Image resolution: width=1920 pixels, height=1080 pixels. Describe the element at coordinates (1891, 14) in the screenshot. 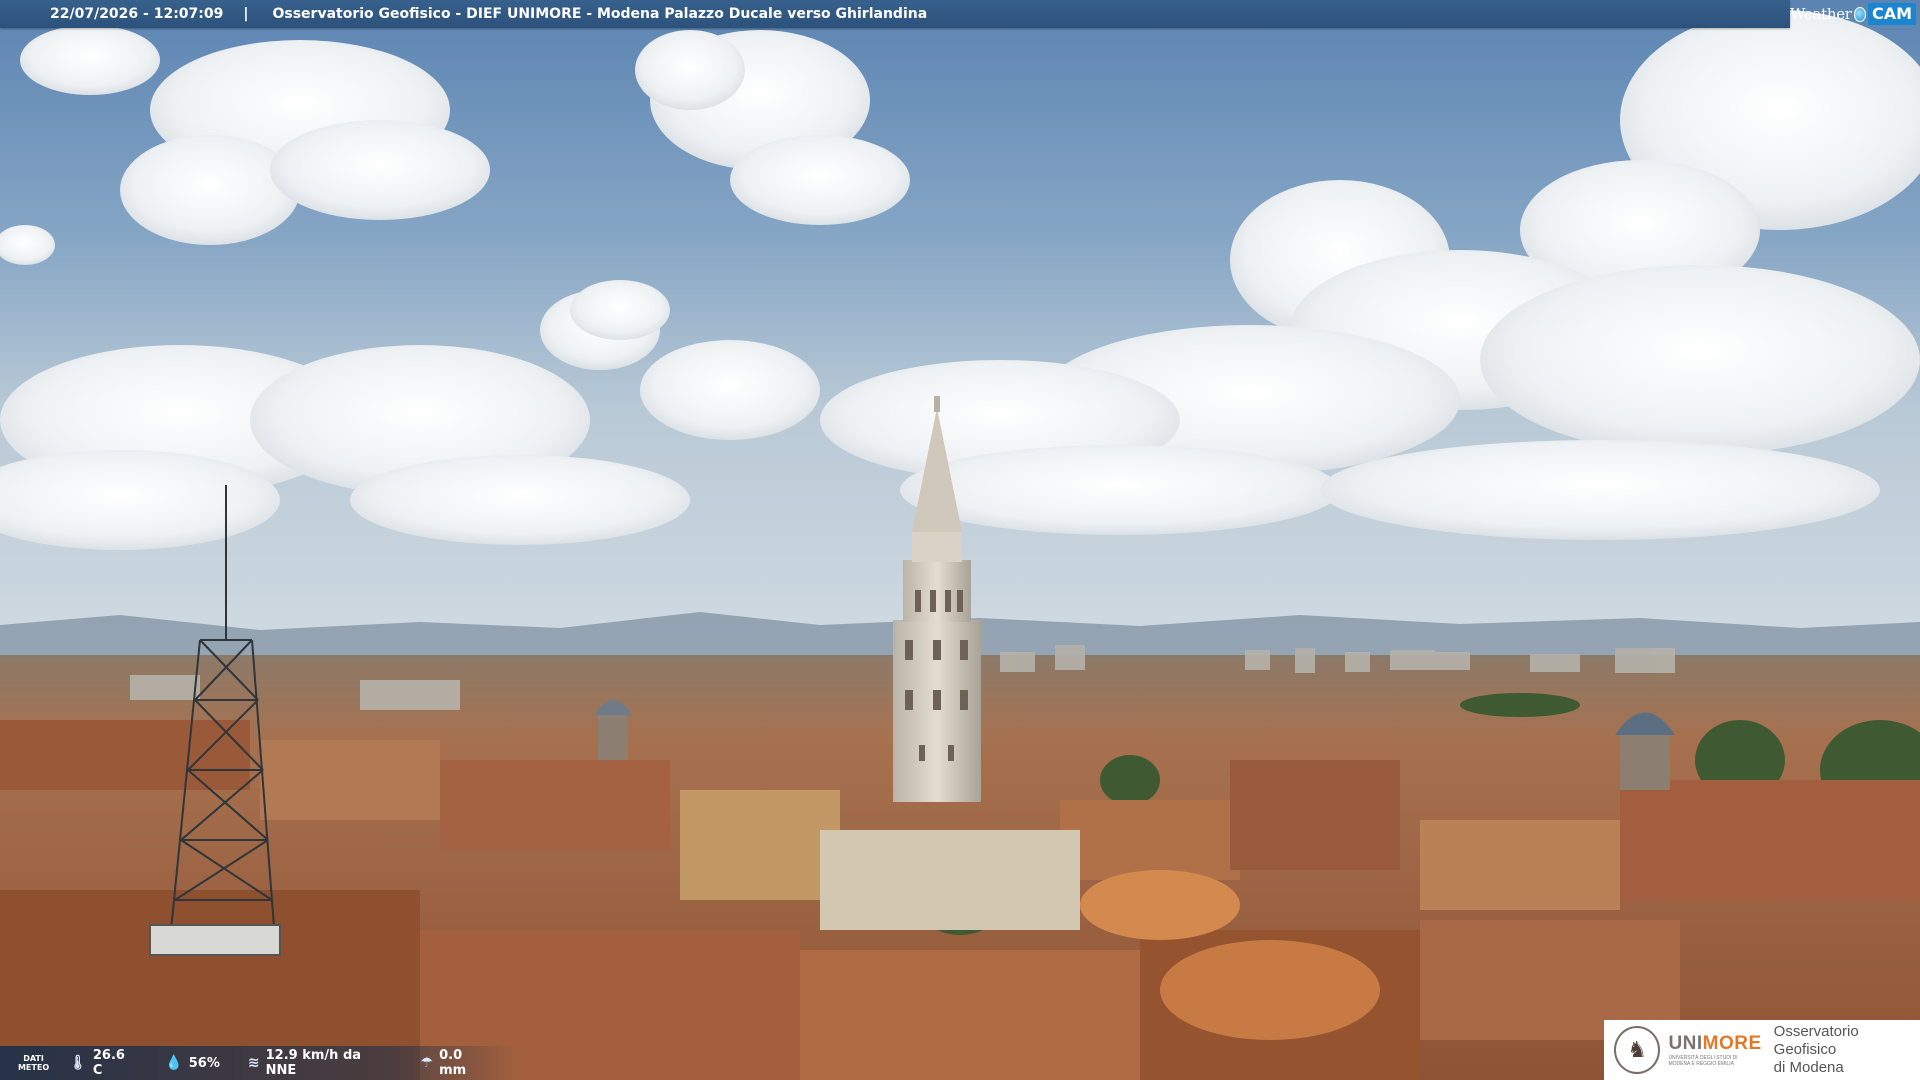

I see `brand-cam: CAM` at that location.